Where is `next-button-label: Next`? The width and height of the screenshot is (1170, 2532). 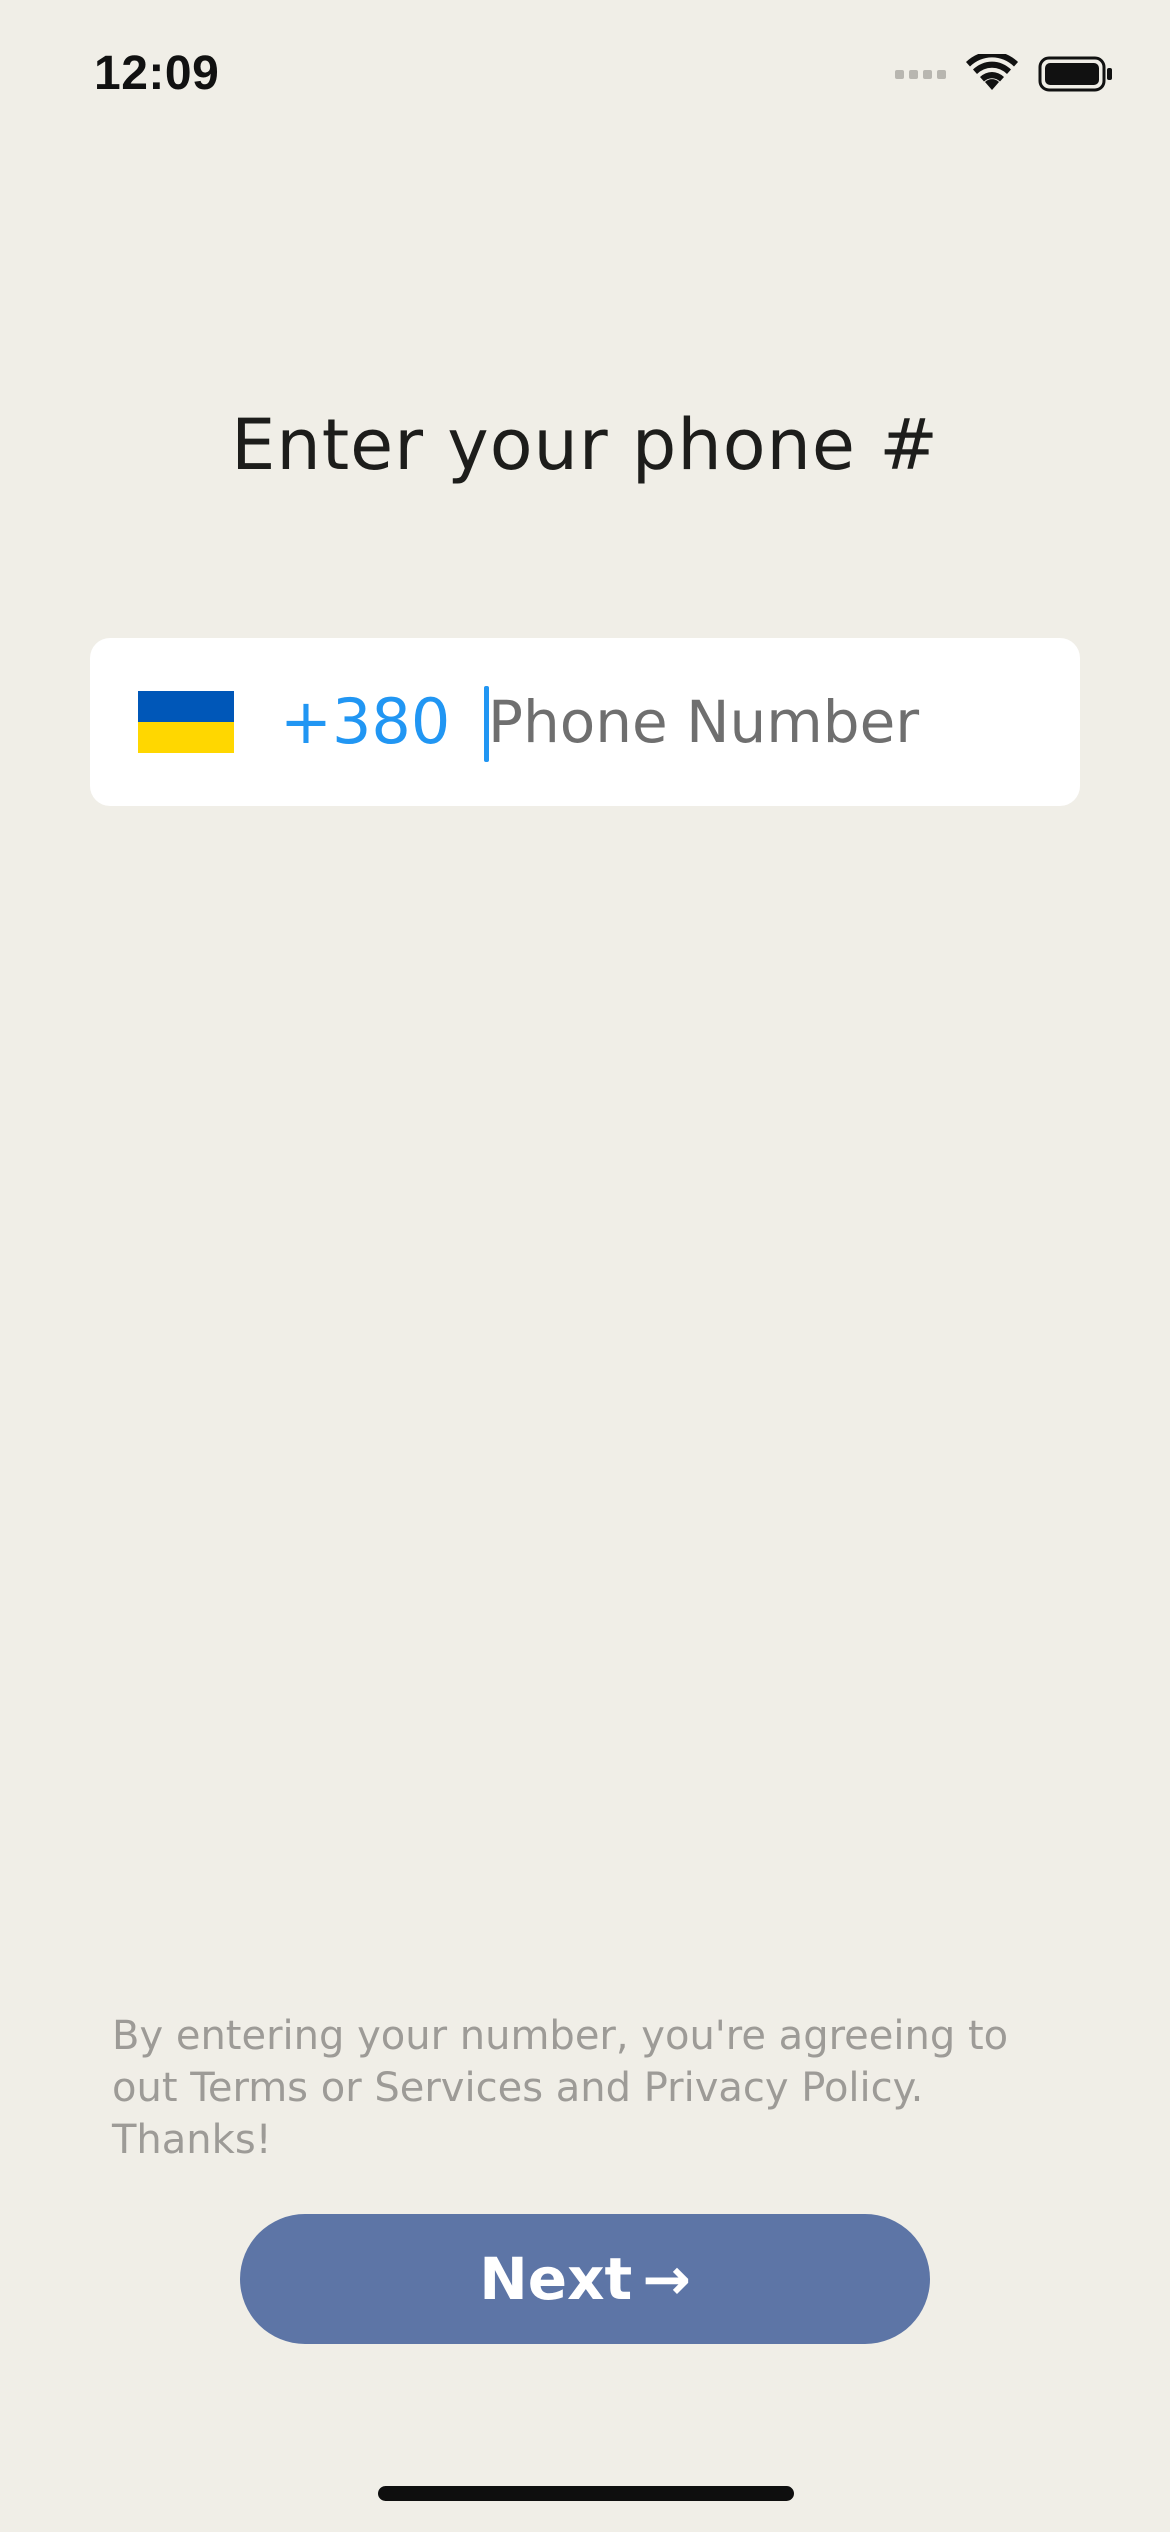 next-button-label: Next is located at coordinates (556, 2279).